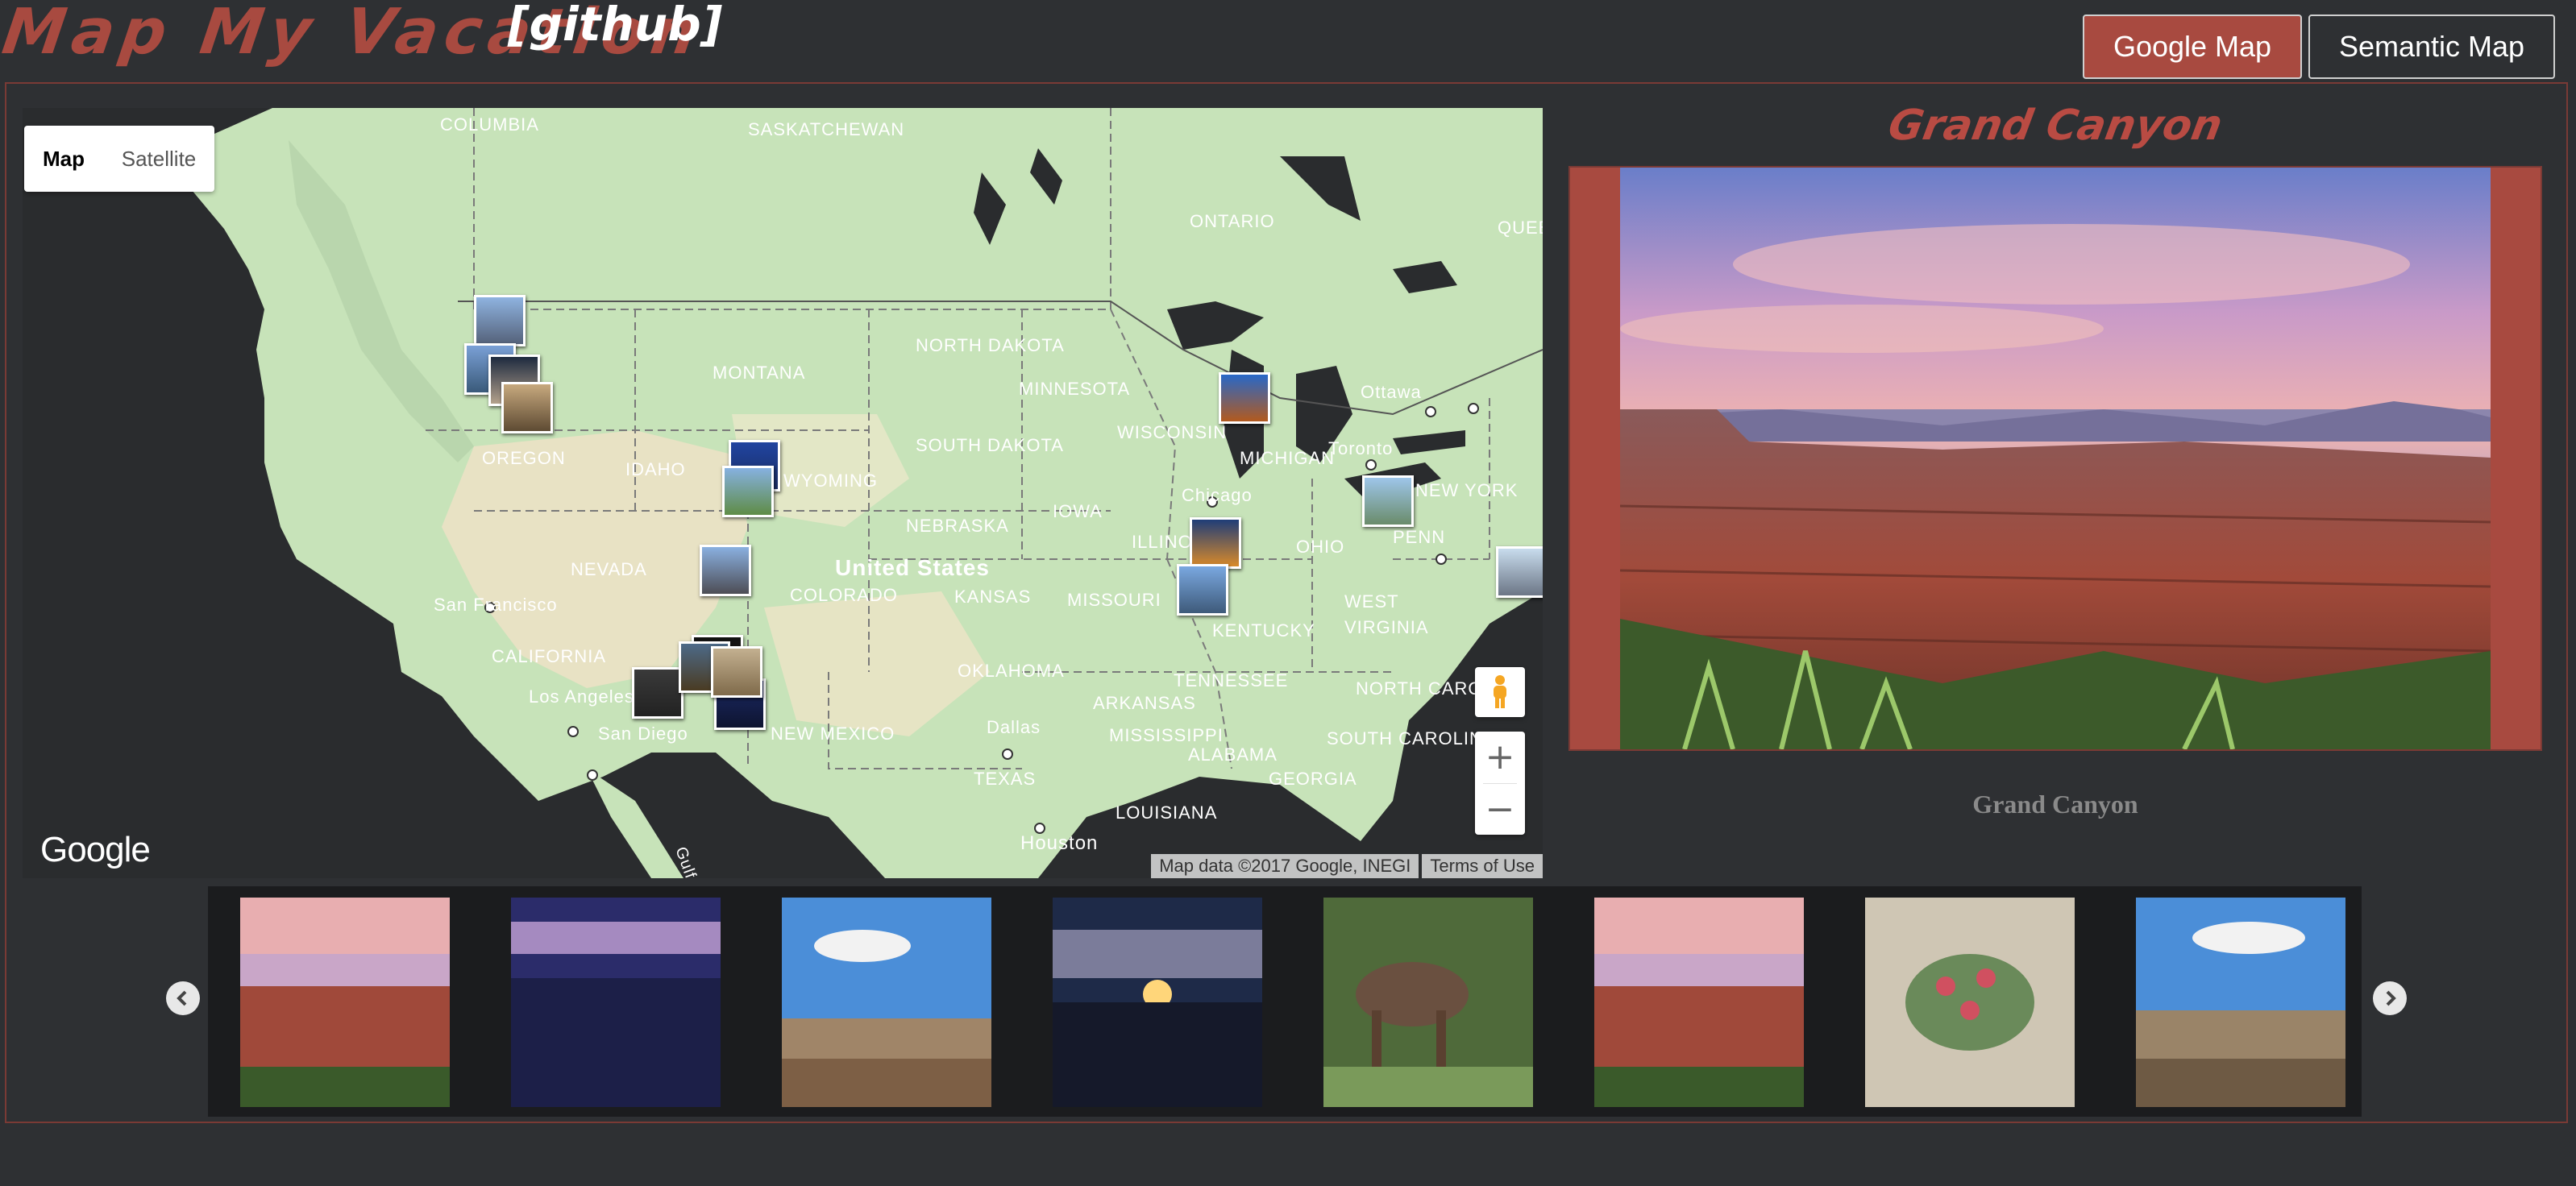  Describe the element at coordinates (1215, 543) in the screenshot. I see `photo-marker-chicago` at that location.